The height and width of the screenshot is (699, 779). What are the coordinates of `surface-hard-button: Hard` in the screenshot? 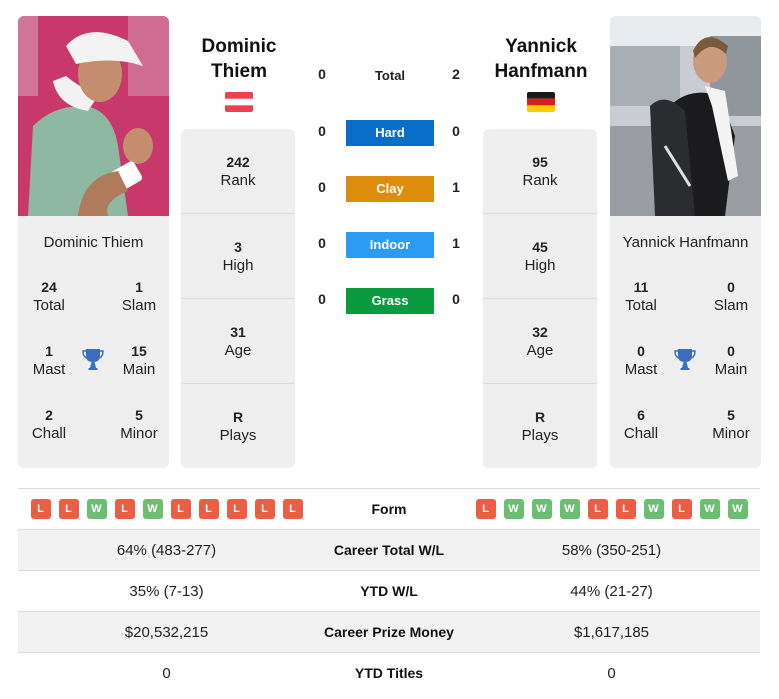 It's located at (390, 133).